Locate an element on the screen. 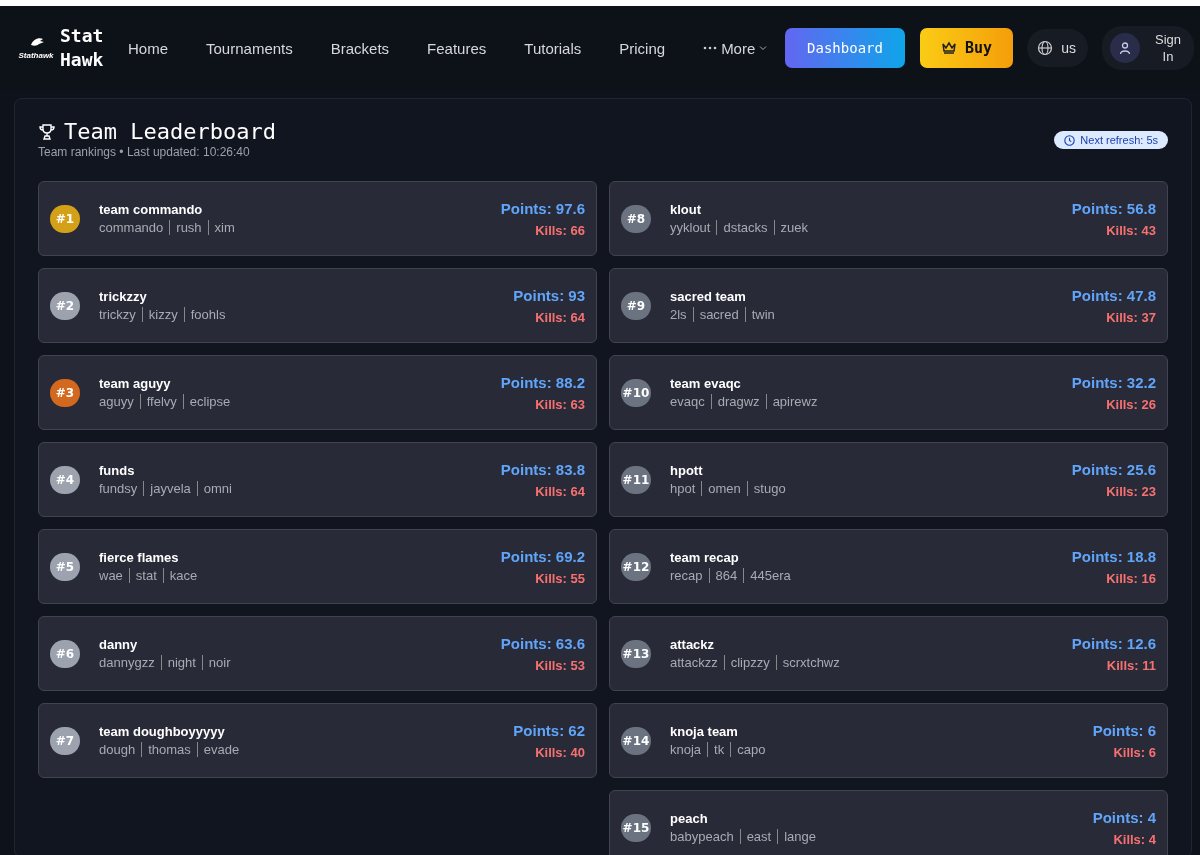 This screenshot has width=1200, height=855. player-name: dough is located at coordinates (118, 749).